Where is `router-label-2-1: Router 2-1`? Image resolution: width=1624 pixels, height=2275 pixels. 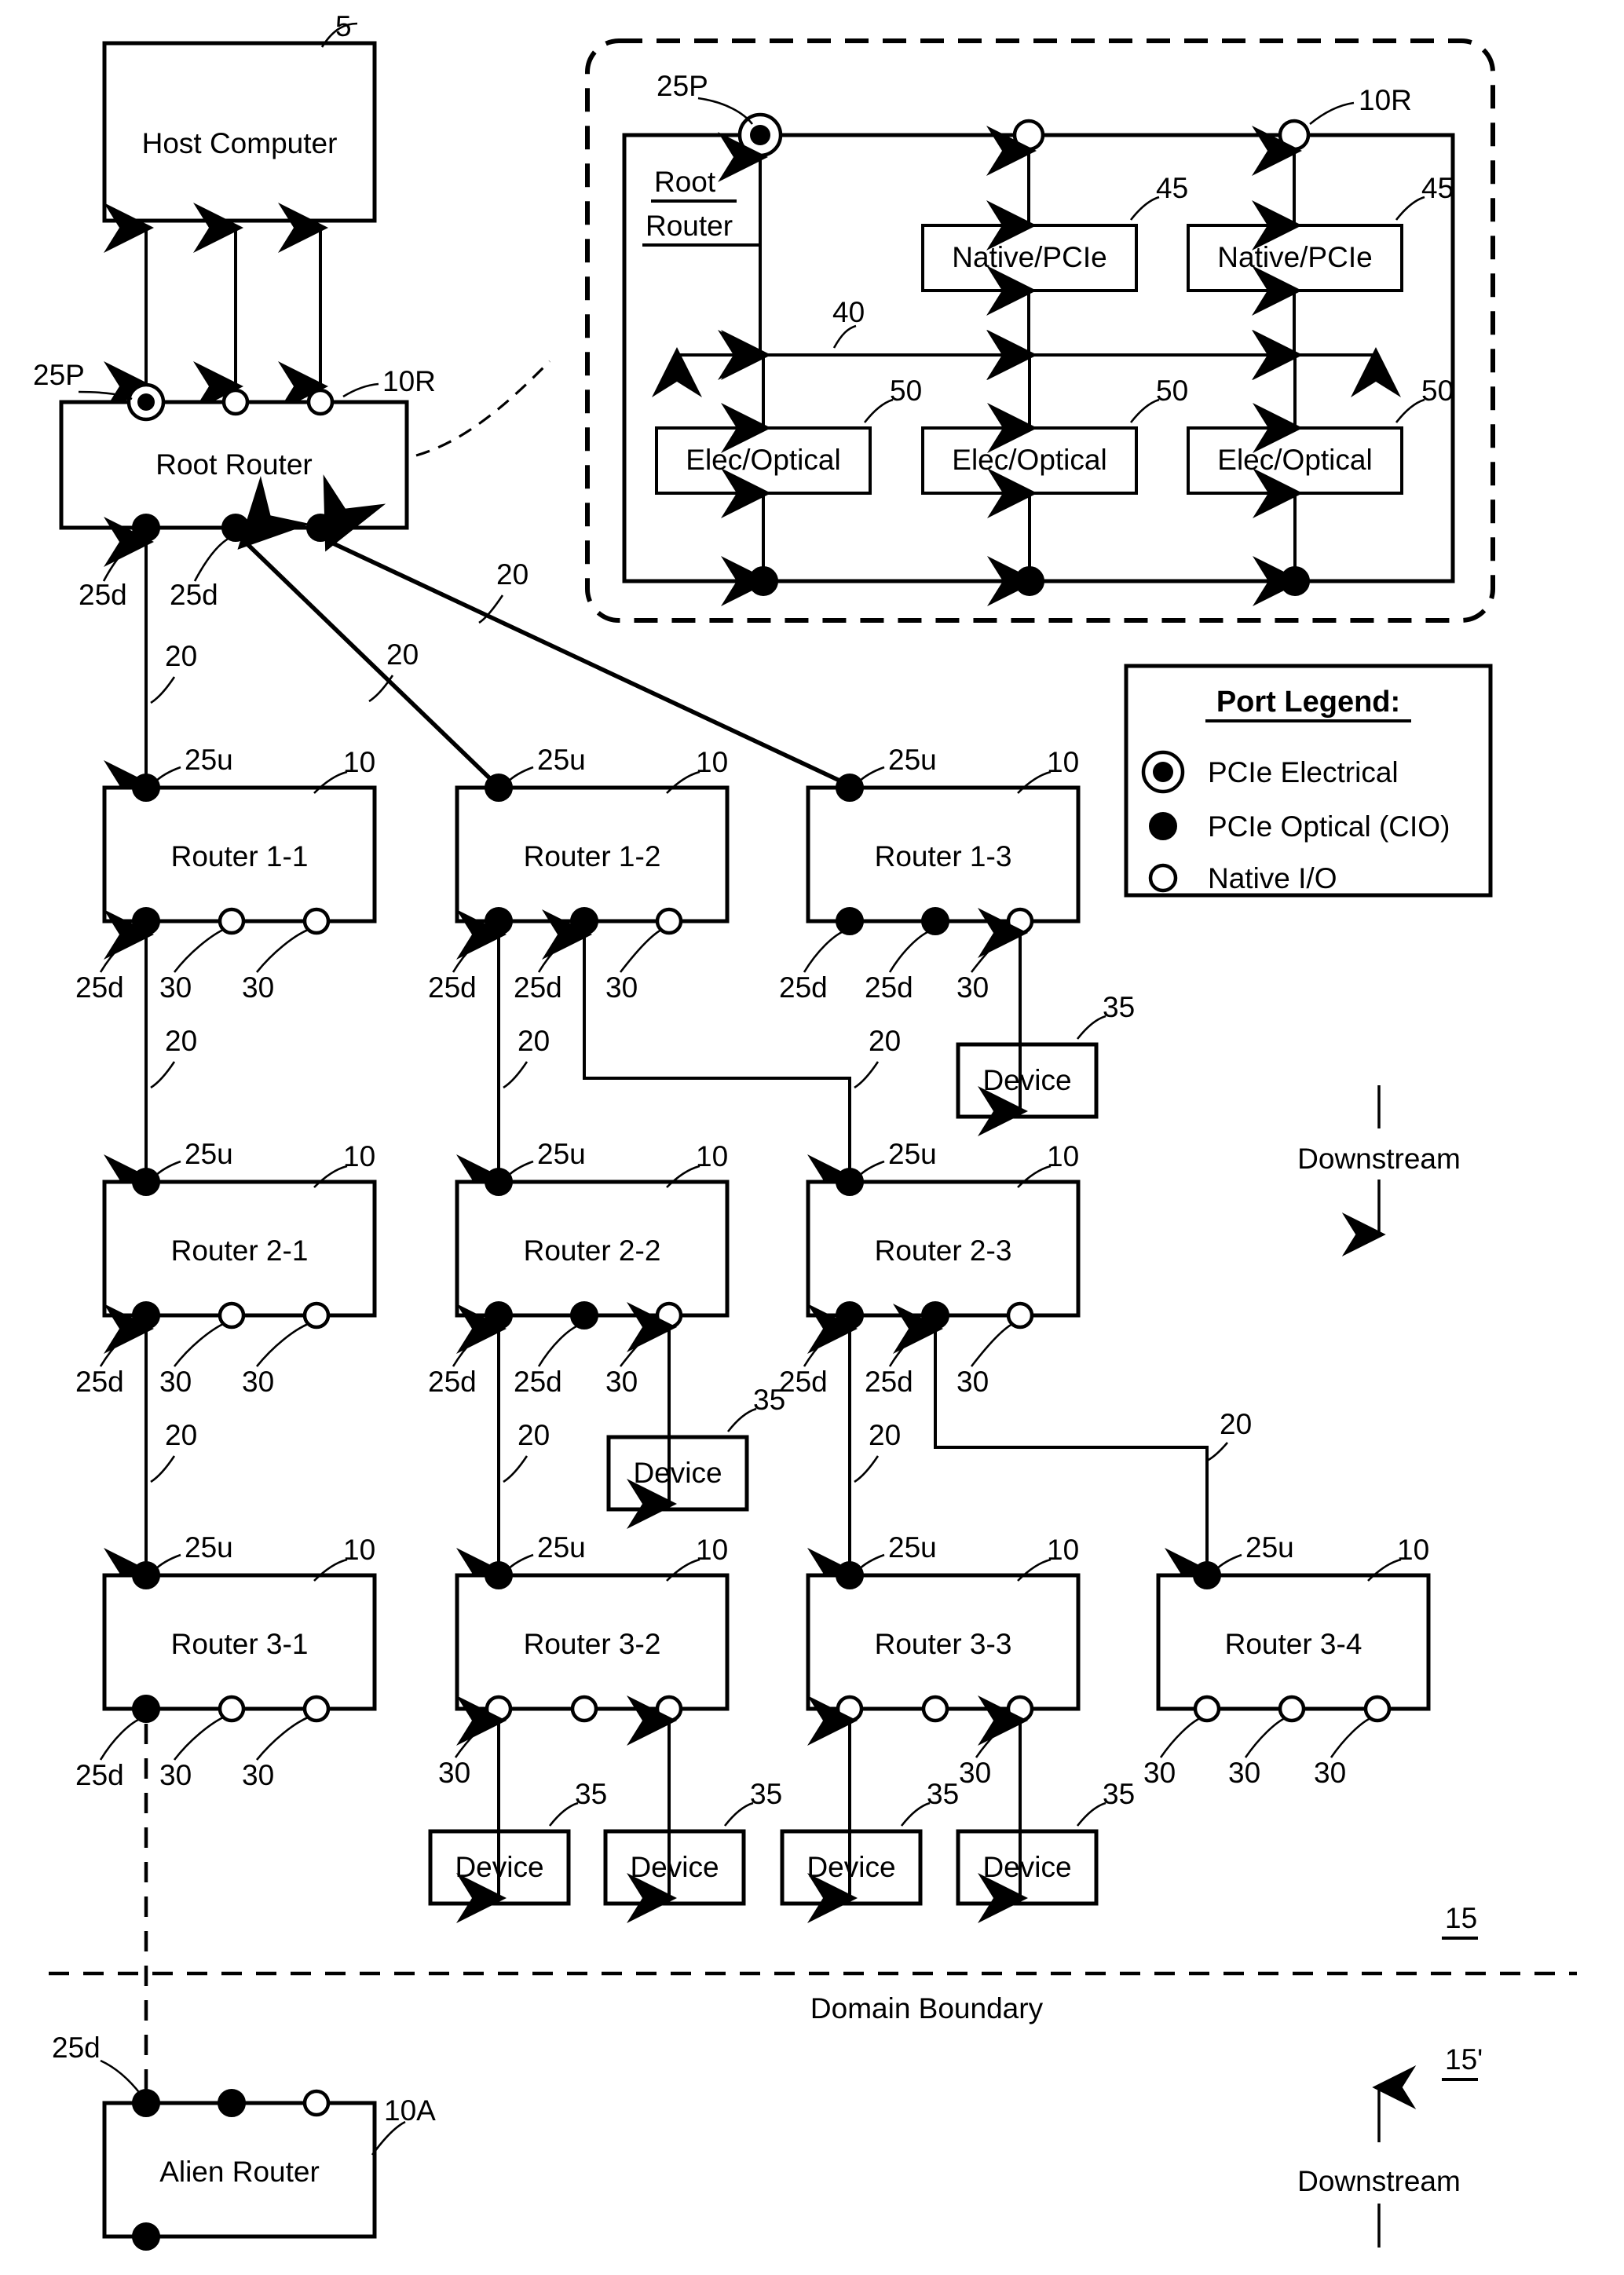
router-label-2-1: Router 2-1 is located at coordinates (240, 1250).